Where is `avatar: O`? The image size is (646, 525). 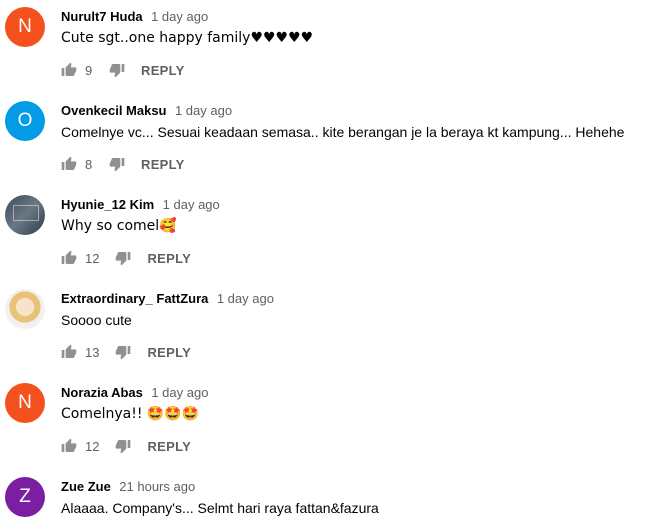
avatar: O is located at coordinates (25, 121).